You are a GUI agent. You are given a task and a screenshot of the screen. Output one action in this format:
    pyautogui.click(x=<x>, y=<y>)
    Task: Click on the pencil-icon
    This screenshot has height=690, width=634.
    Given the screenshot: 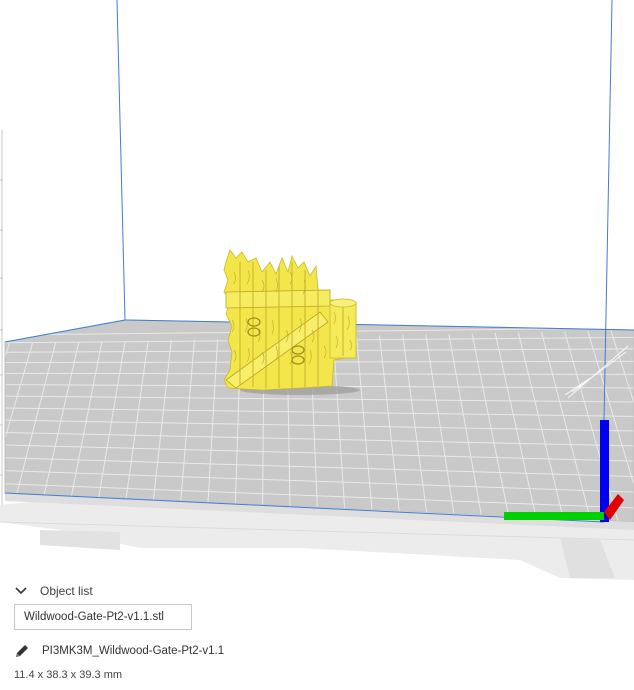 What is the action you would take?
    pyautogui.click(x=22, y=651)
    